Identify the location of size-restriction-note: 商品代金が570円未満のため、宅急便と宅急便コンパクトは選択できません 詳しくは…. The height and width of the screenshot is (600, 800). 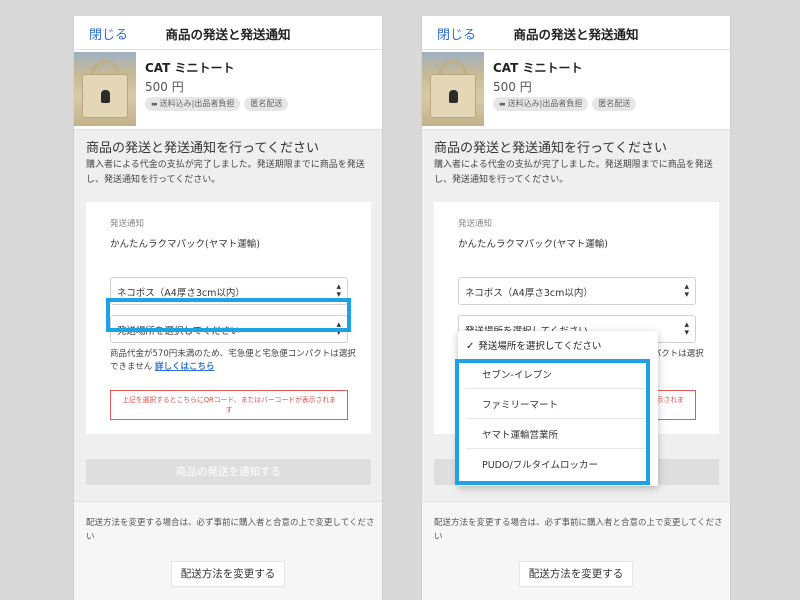
(233, 360).